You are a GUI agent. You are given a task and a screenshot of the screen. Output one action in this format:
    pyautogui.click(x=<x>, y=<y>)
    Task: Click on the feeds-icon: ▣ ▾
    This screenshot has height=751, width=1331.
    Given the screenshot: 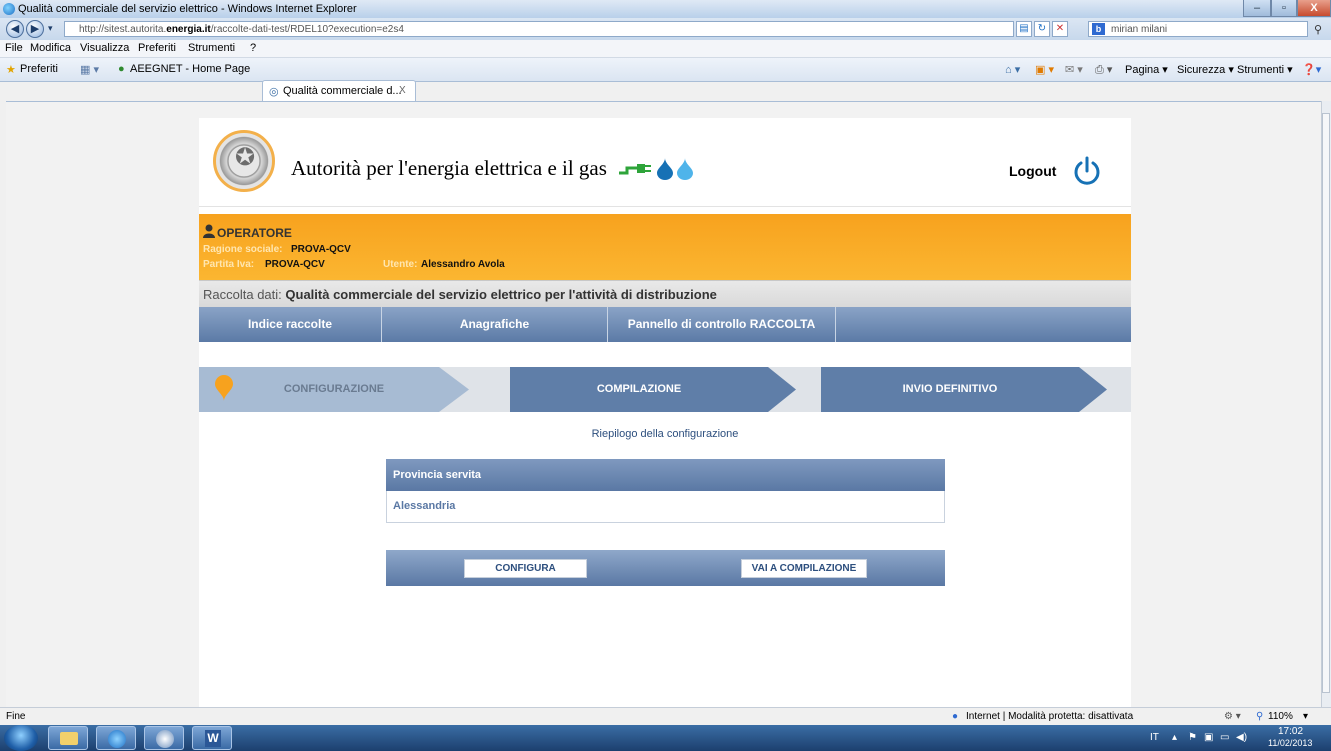 What is the action you would take?
    pyautogui.click(x=1044, y=69)
    